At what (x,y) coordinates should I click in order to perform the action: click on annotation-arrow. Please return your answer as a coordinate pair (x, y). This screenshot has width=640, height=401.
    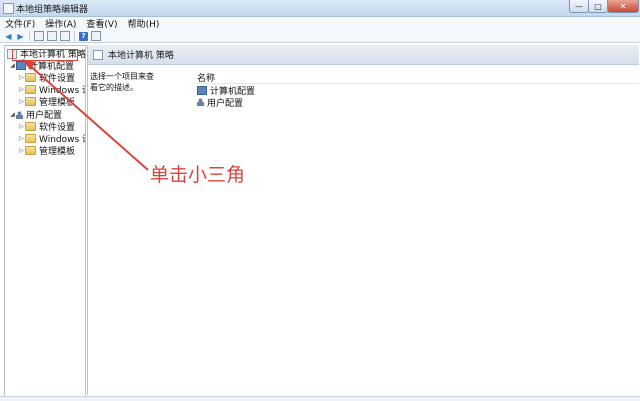
    Looking at the image, I should click on (85, 115).